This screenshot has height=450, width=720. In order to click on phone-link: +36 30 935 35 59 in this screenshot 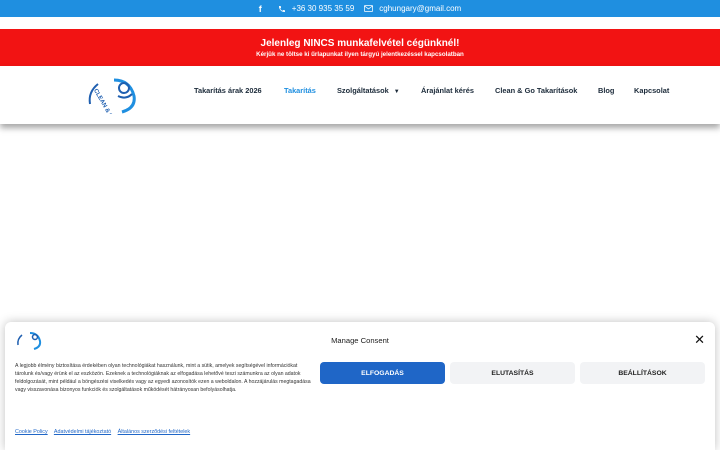, I will do `click(316, 8)`.